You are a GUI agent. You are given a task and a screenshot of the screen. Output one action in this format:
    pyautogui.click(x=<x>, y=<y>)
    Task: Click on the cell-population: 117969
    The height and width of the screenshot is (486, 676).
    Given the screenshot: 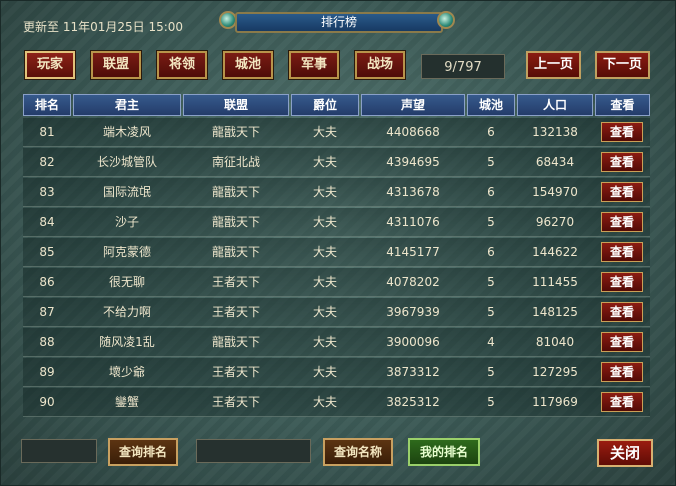 What is the action you would take?
    pyautogui.click(x=555, y=402)
    